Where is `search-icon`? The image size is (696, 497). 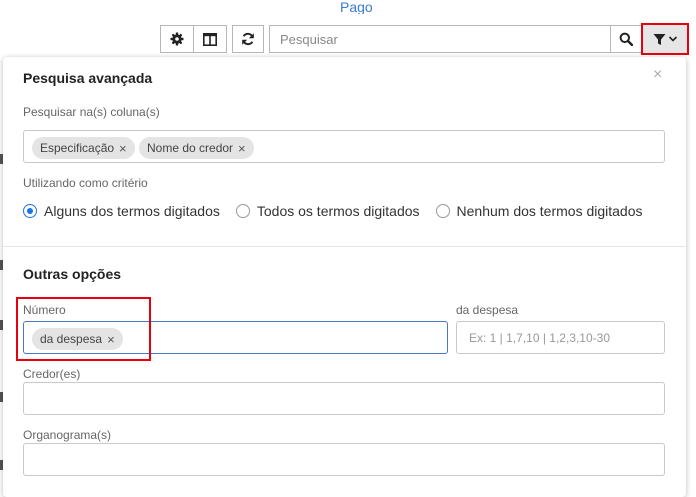
search-icon is located at coordinates (626, 39).